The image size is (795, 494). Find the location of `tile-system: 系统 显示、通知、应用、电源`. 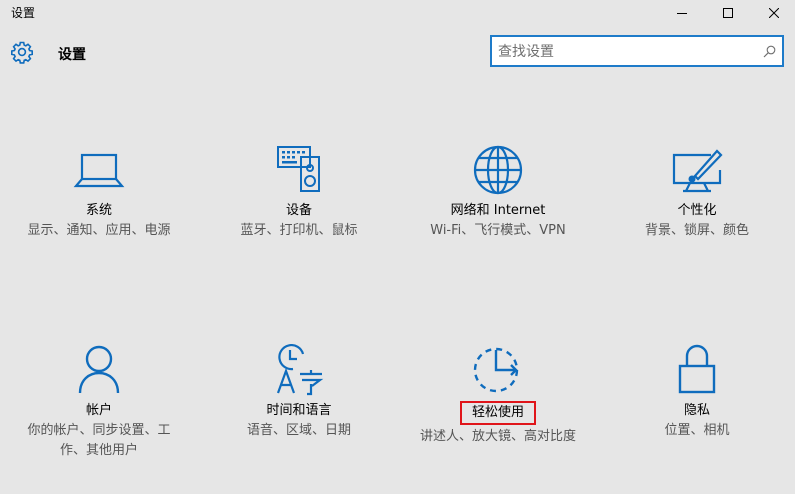

tile-system: 系统 显示、通知、应用、电源 is located at coordinates (99, 192).